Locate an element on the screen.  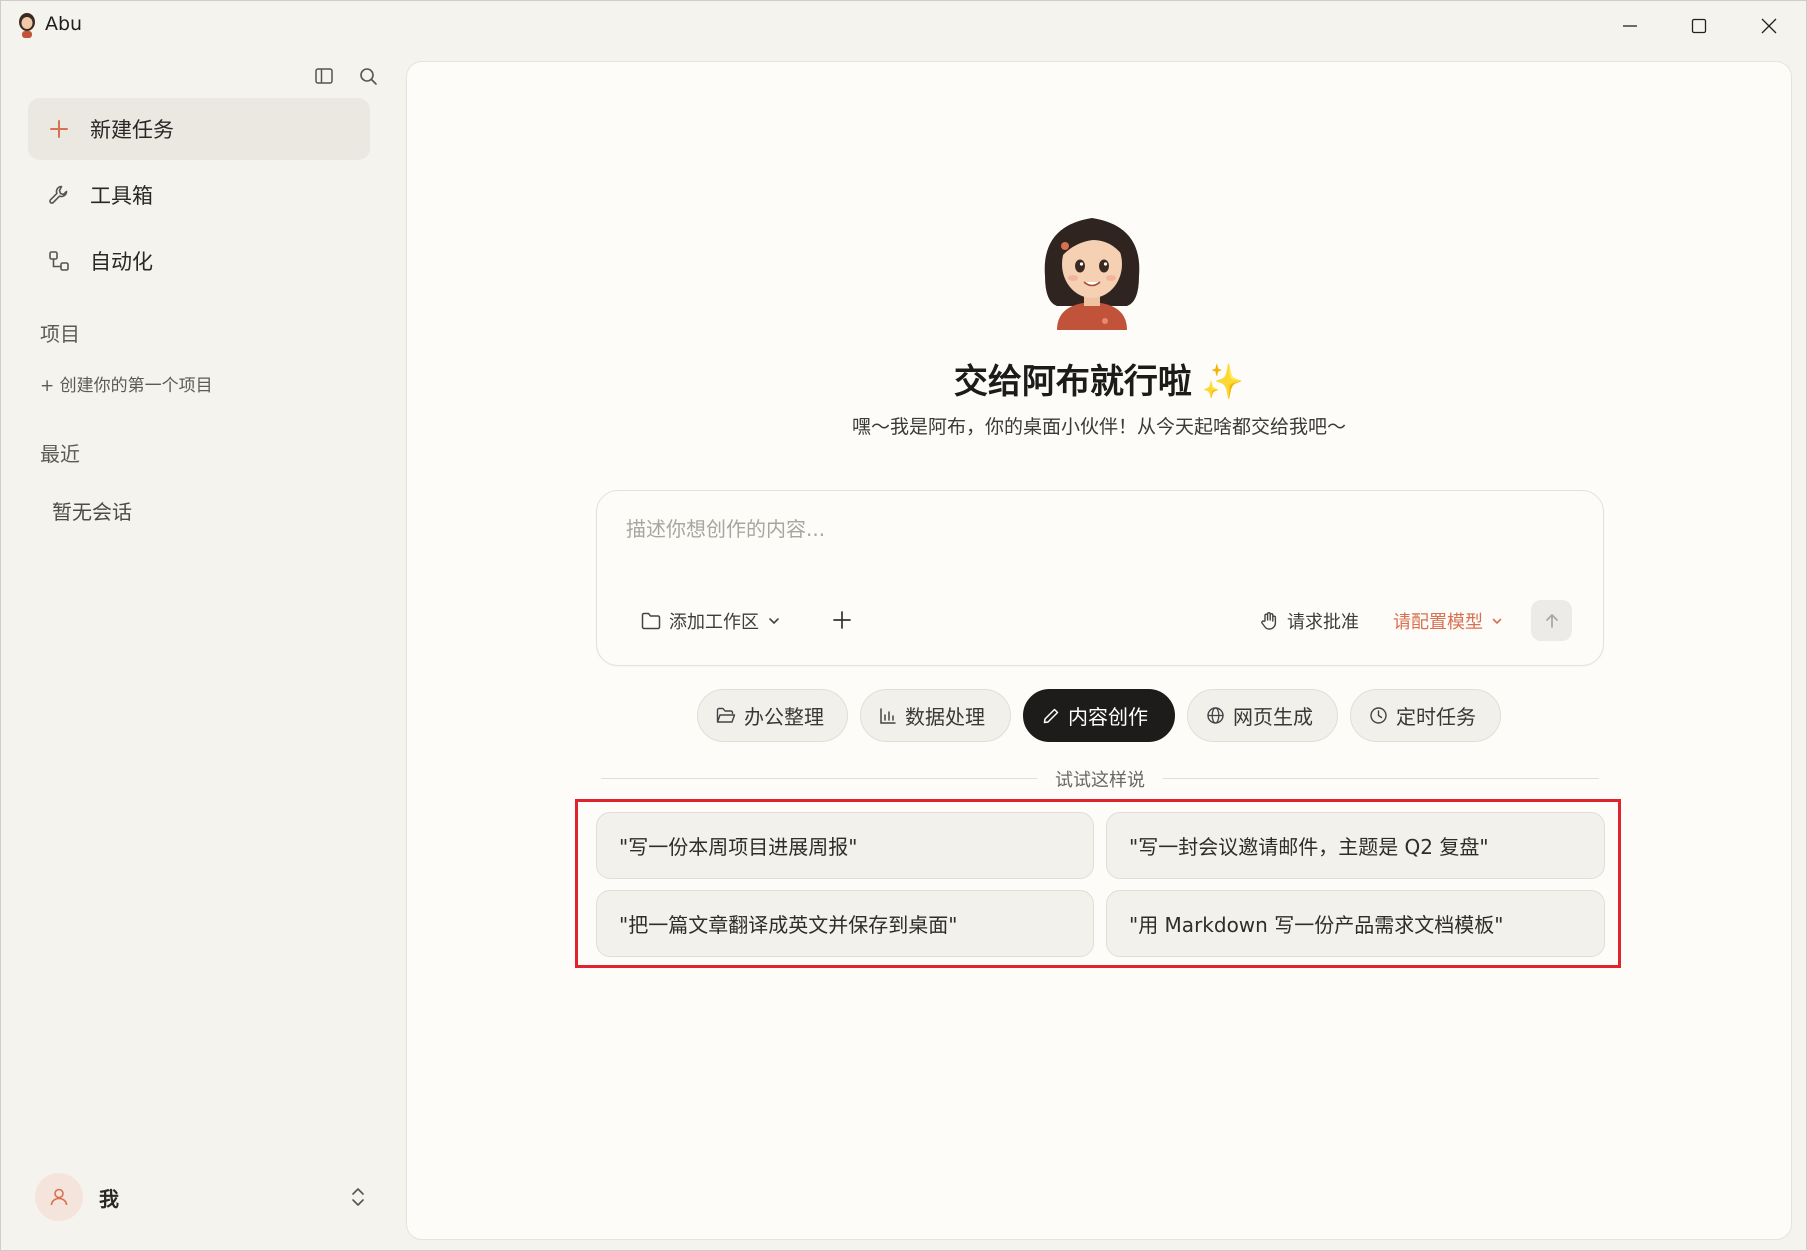
nav-automation: 自动化 is located at coordinates (199, 261).